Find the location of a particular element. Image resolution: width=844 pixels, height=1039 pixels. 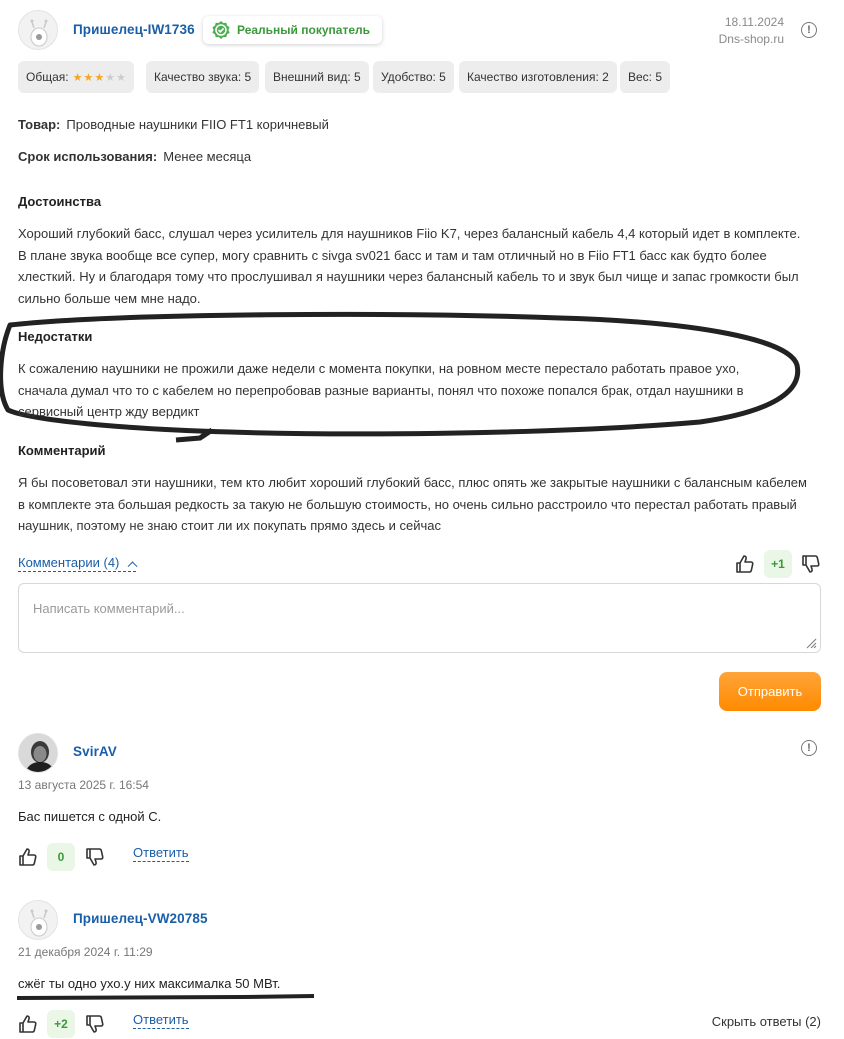

comments-toggle-label: Комментарии (4) is located at coordinates (69, 562).